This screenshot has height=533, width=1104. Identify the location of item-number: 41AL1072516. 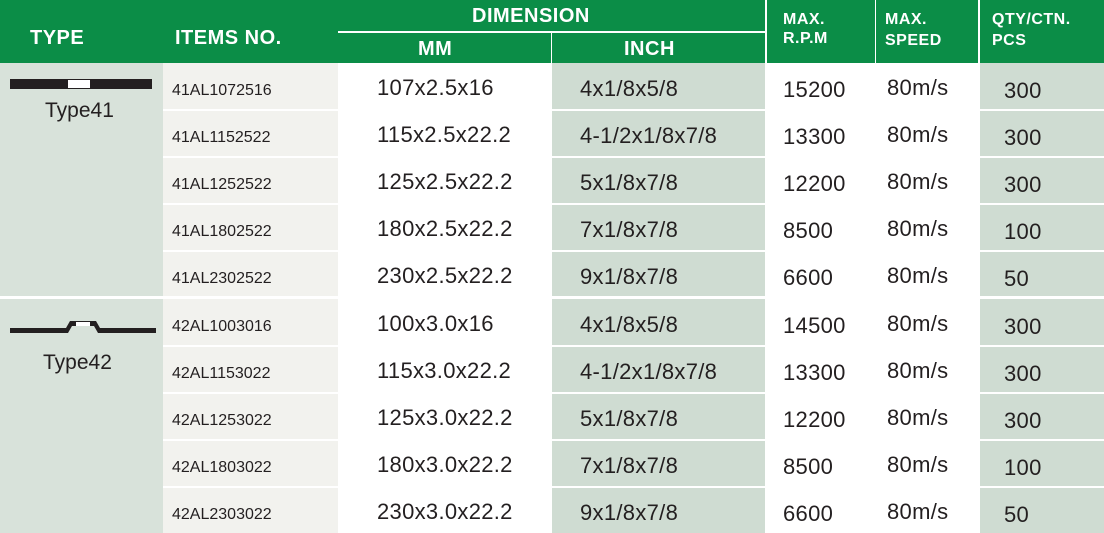
(222, 90).